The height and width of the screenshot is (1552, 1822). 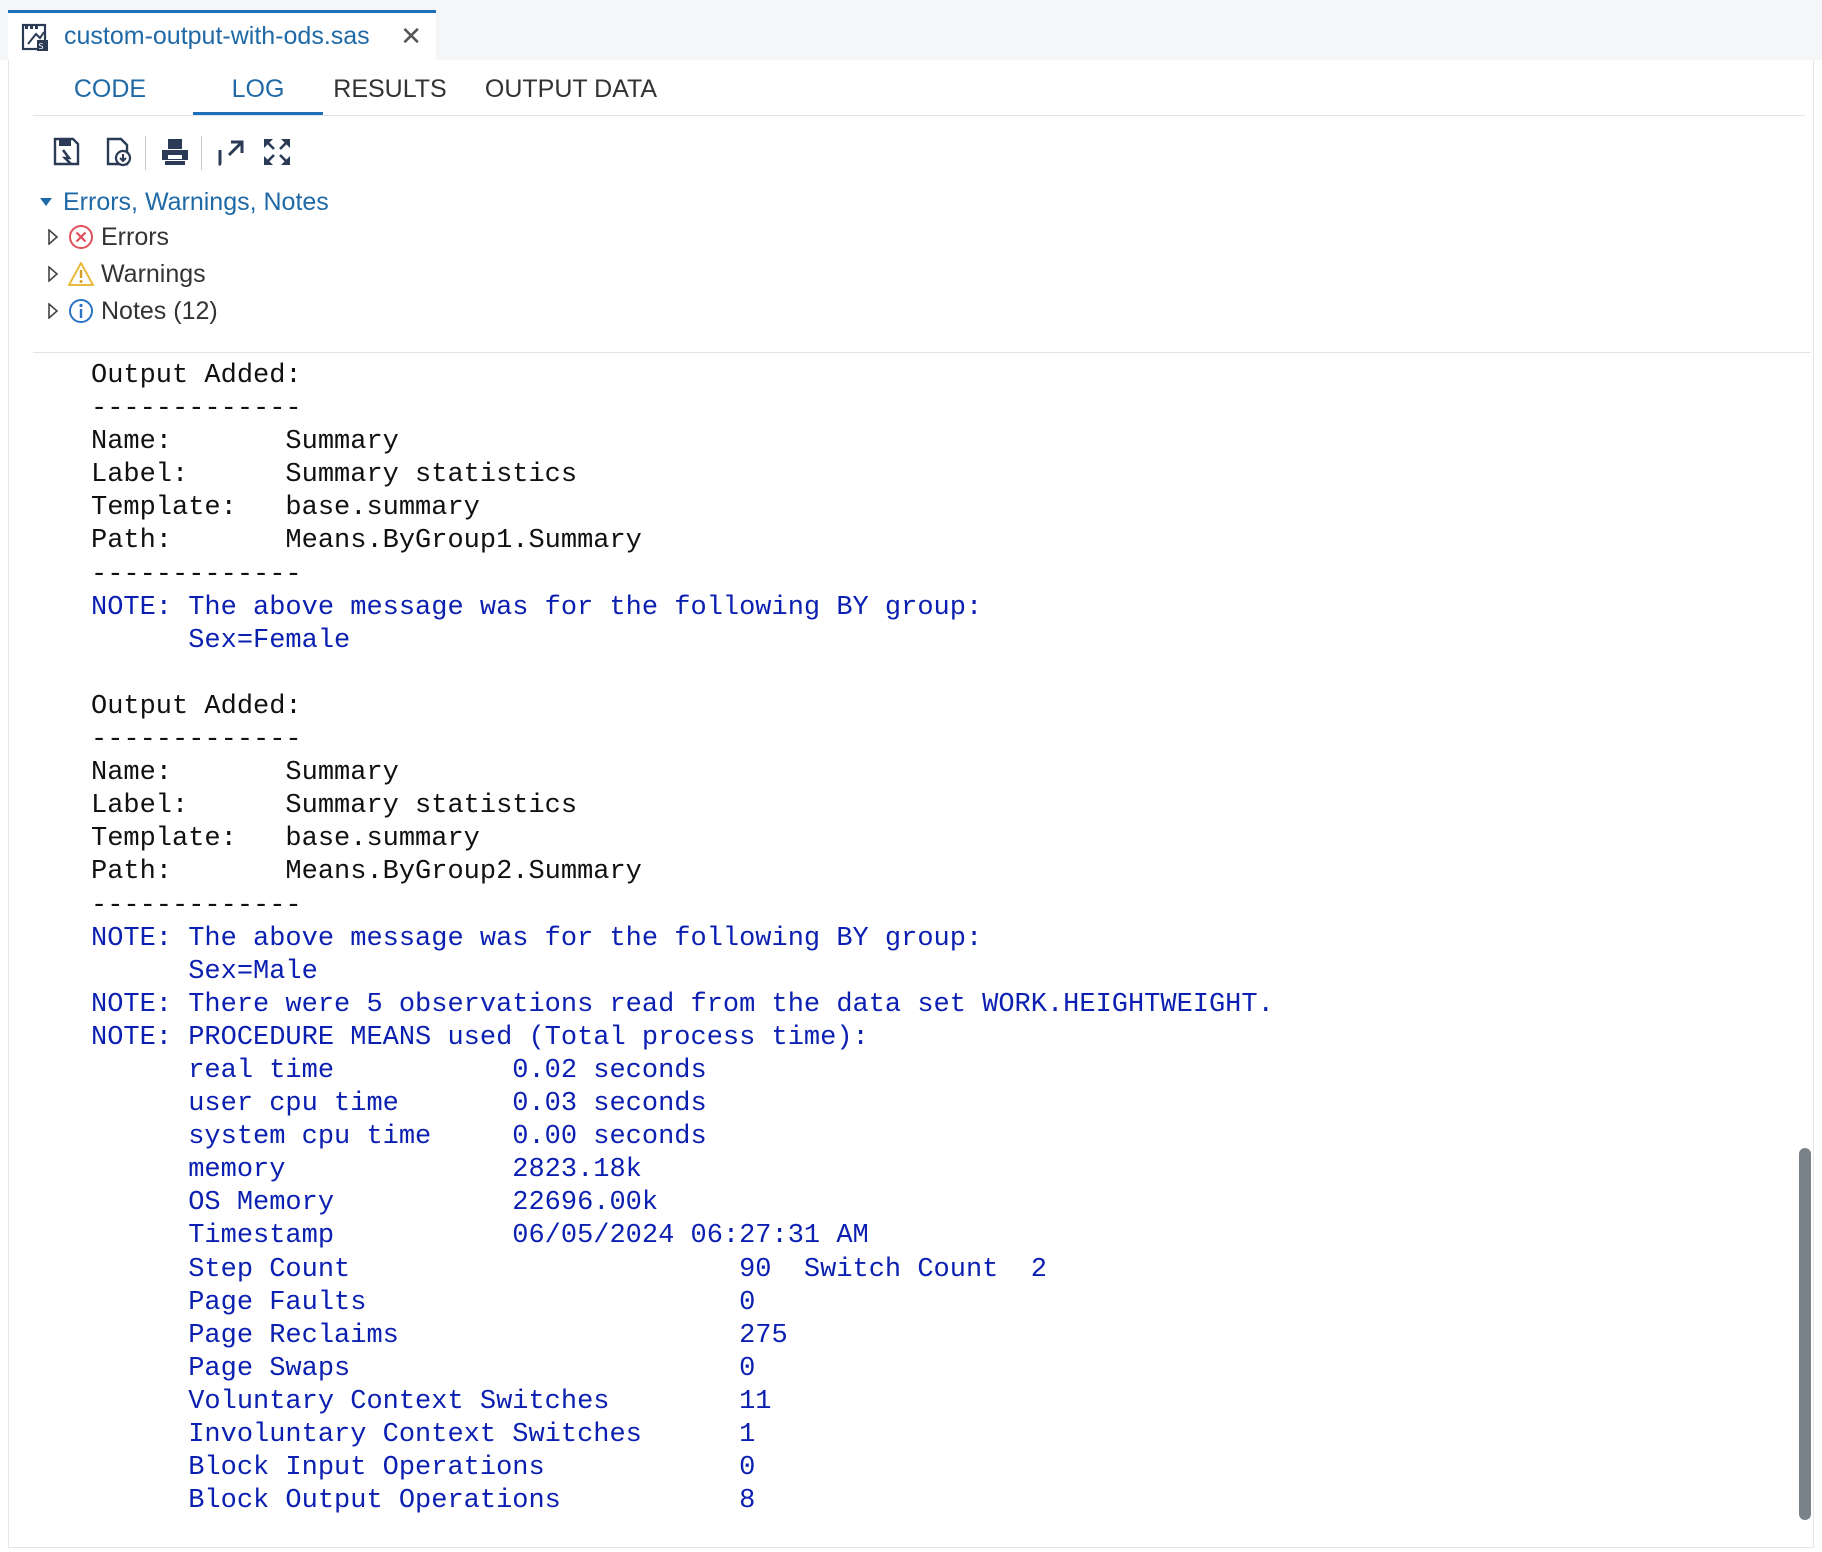 I want to click on tree-item-warnings: Warnings, so click(x=126, y=274).